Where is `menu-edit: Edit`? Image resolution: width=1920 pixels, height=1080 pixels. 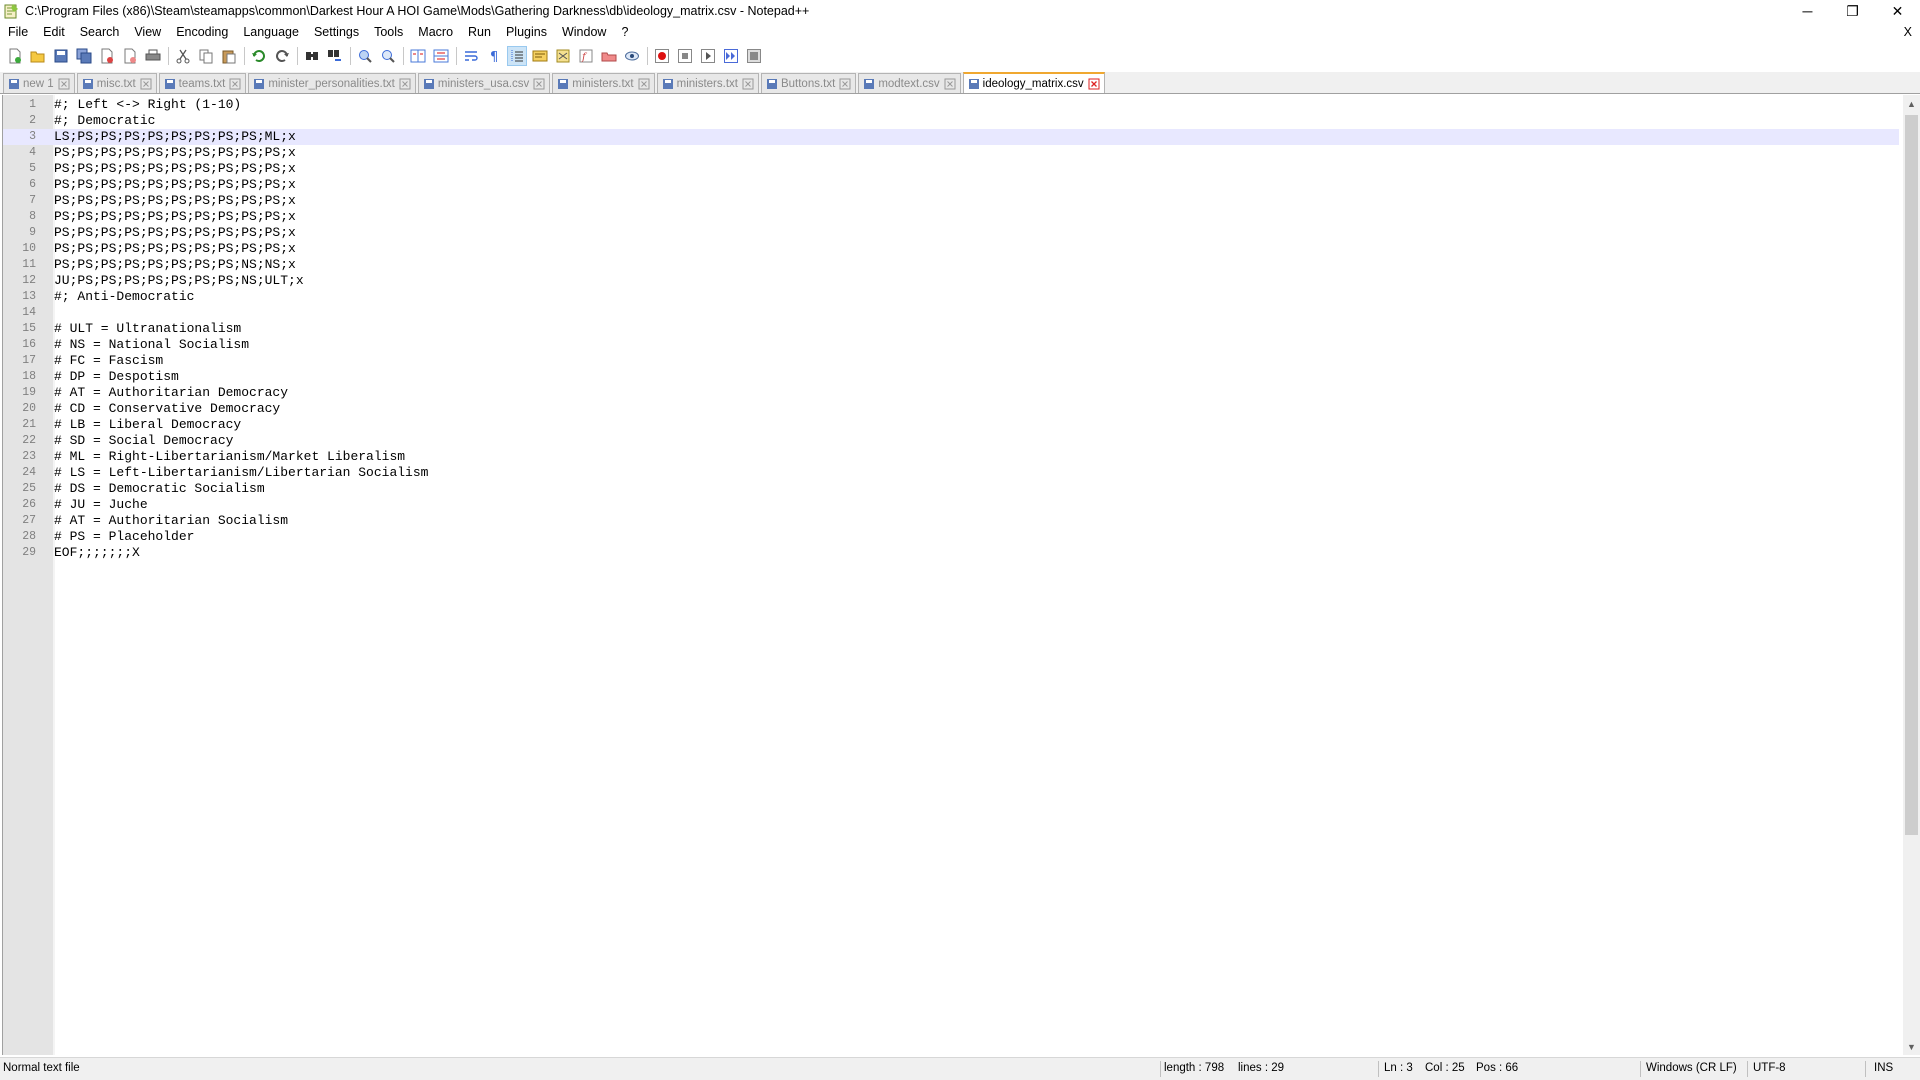 menu-edit: Edit is located at coordinates (53, 32).